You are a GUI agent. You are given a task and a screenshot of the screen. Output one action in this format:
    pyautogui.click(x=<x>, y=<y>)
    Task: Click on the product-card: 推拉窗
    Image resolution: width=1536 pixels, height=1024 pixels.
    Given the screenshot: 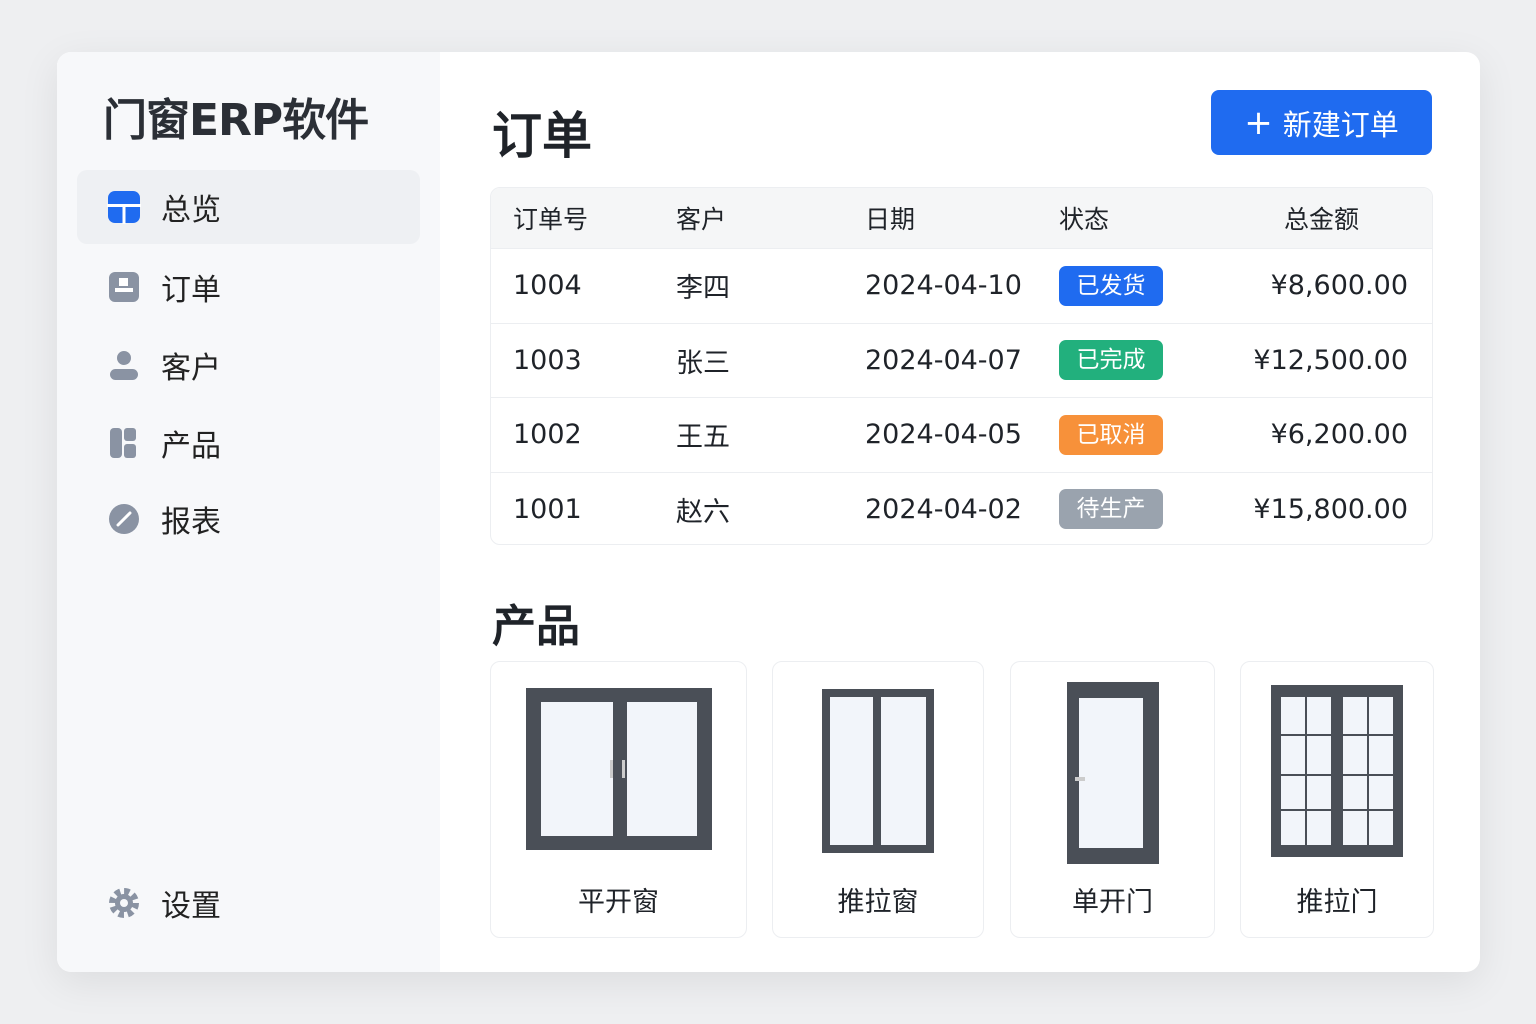 What is the action you would take?
    pyautogui.click(x=878, y=799)
    